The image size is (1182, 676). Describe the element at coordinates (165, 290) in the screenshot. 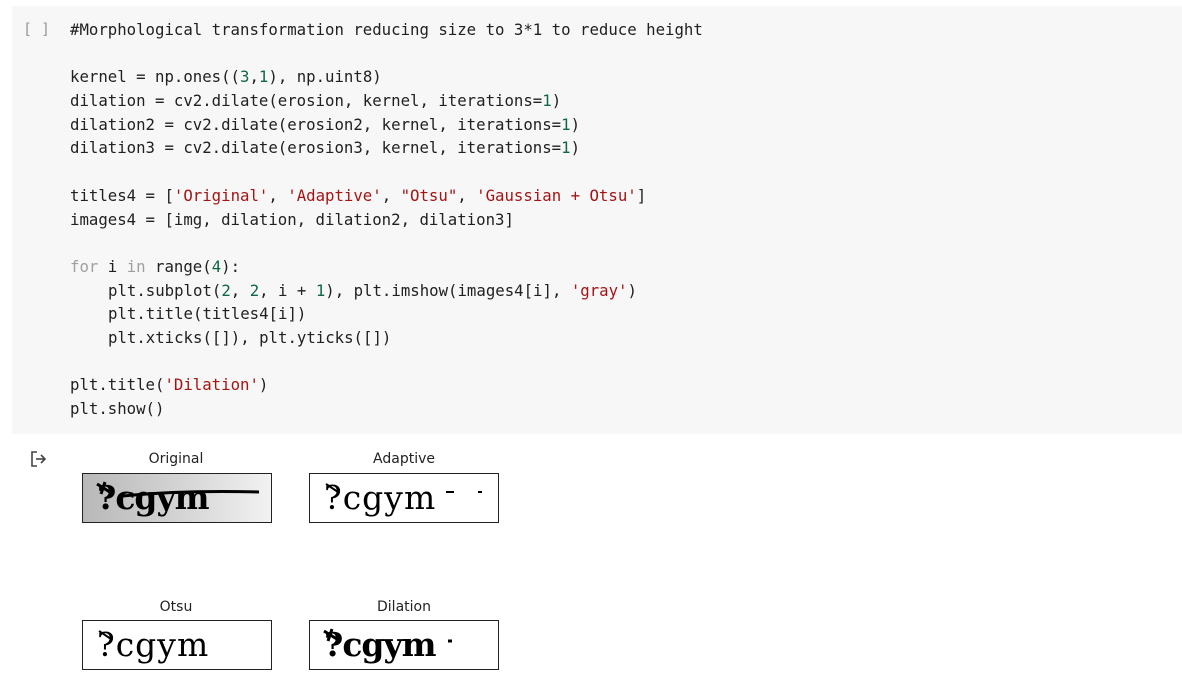

I see `code-token: plt.subplot(` at that location.